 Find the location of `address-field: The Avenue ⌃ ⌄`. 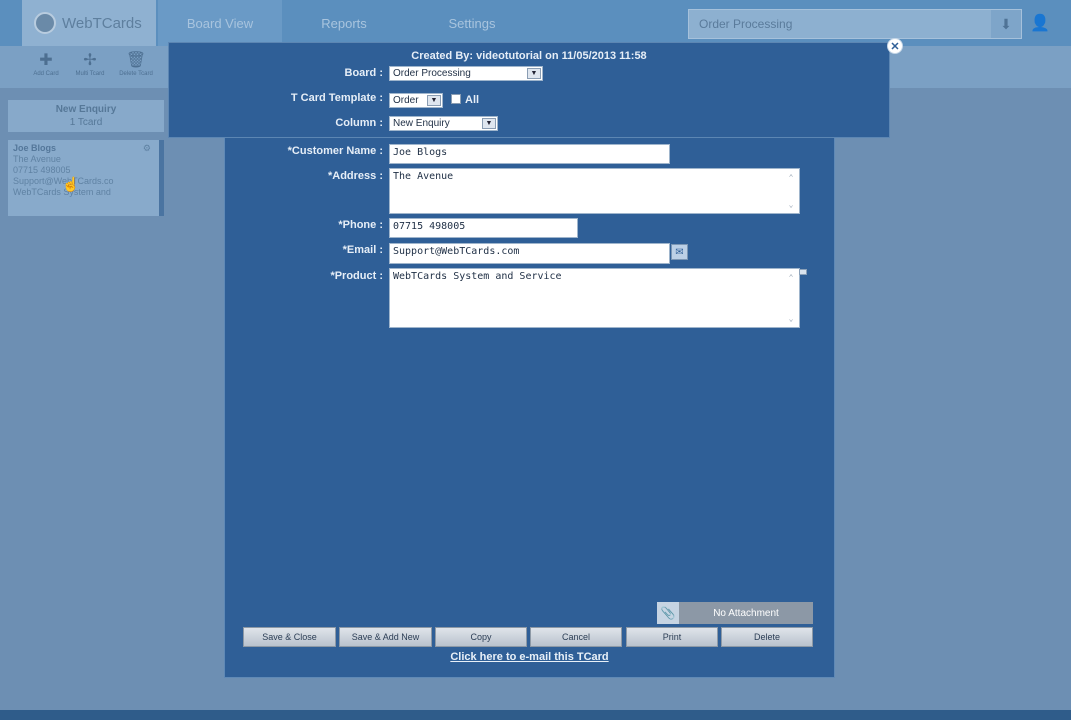

address-field: The Avenue ⌃ ⌄ is located at coordinates (594, 191).